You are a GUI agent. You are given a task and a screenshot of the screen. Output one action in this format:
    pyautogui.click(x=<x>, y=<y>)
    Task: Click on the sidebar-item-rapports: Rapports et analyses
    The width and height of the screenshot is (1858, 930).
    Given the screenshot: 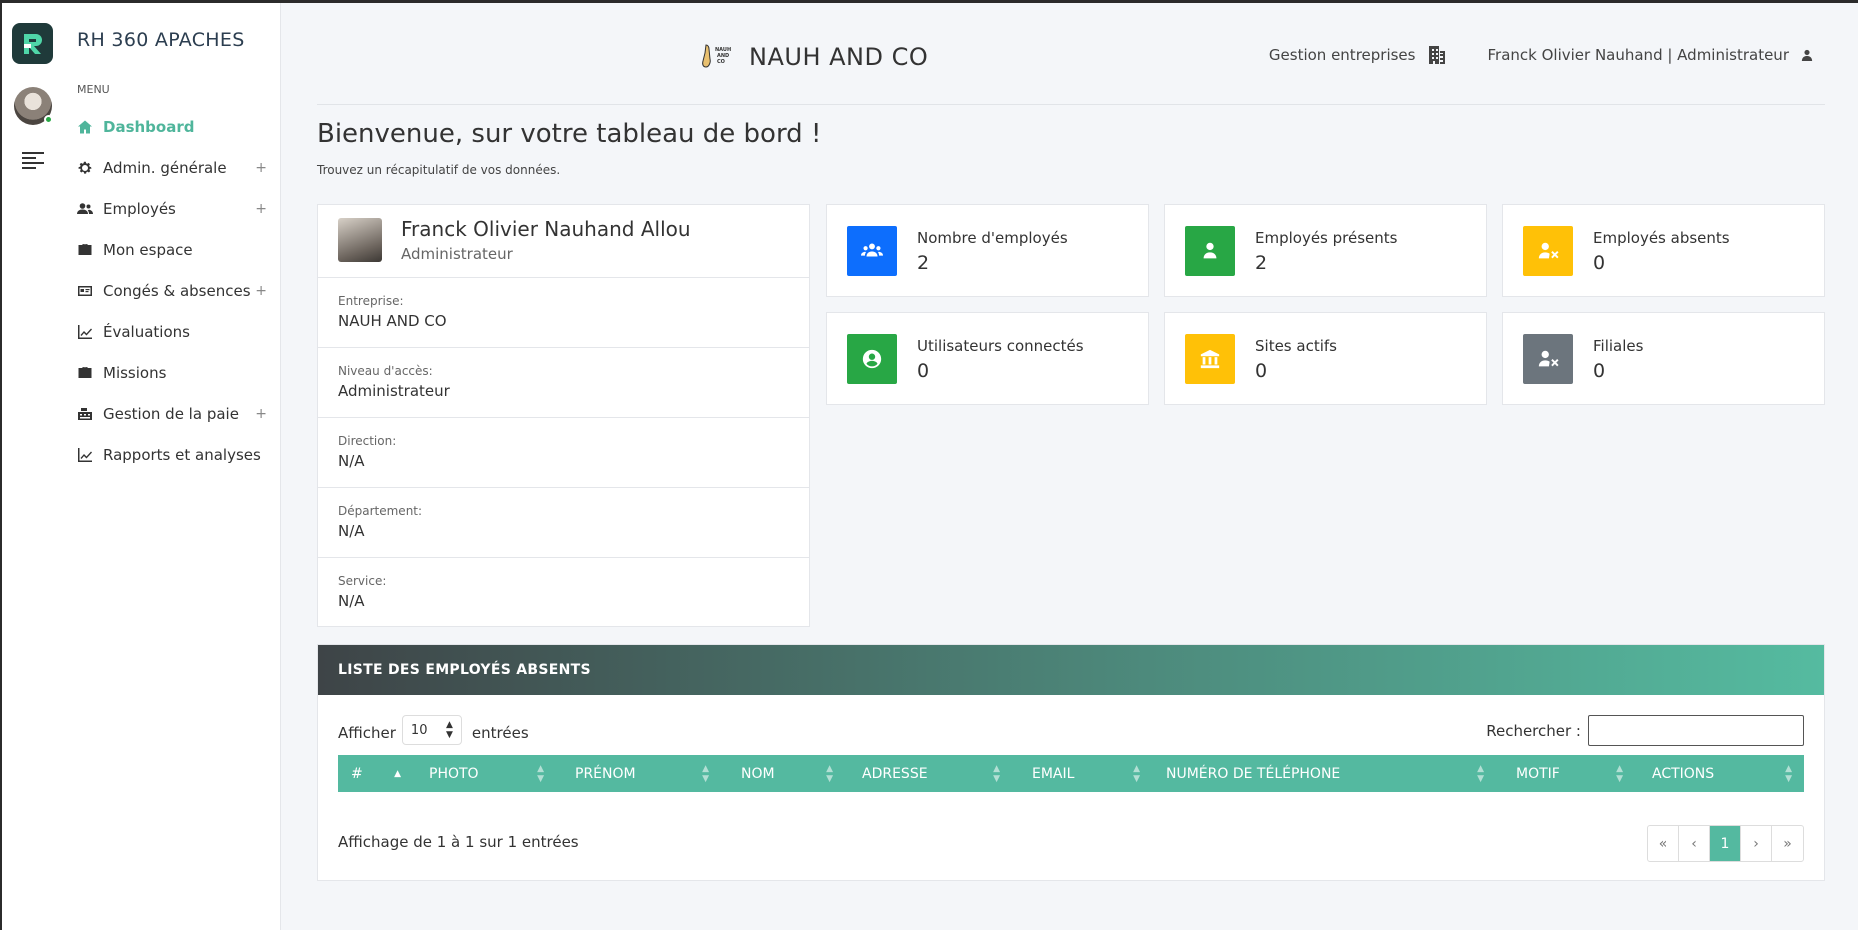 What is the action you would take?
    pyautogui.click(x=172, y=454)
    